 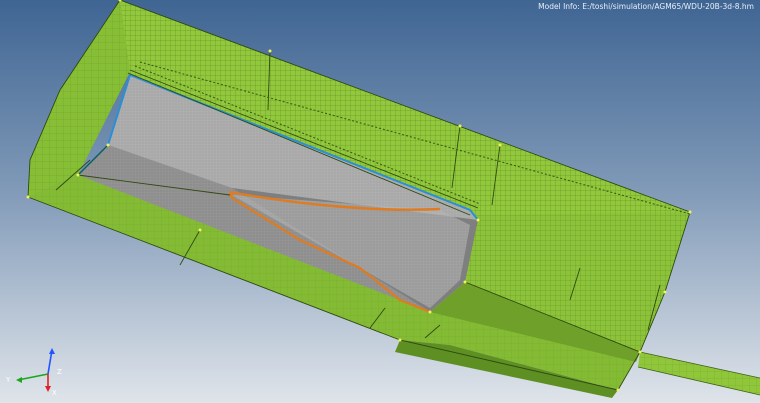 What do you see at coordinates (559, 6) in the screenshot?
I see `model-info-prefix: Model Info:` at bounding box center [559, 6].